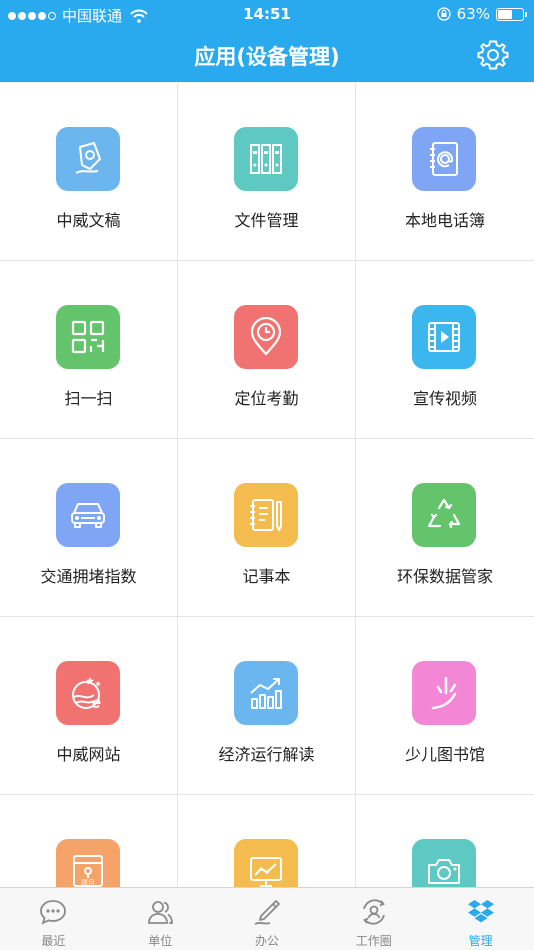  I want to click on app-tile: 经济运行解读, so click(266, 705).